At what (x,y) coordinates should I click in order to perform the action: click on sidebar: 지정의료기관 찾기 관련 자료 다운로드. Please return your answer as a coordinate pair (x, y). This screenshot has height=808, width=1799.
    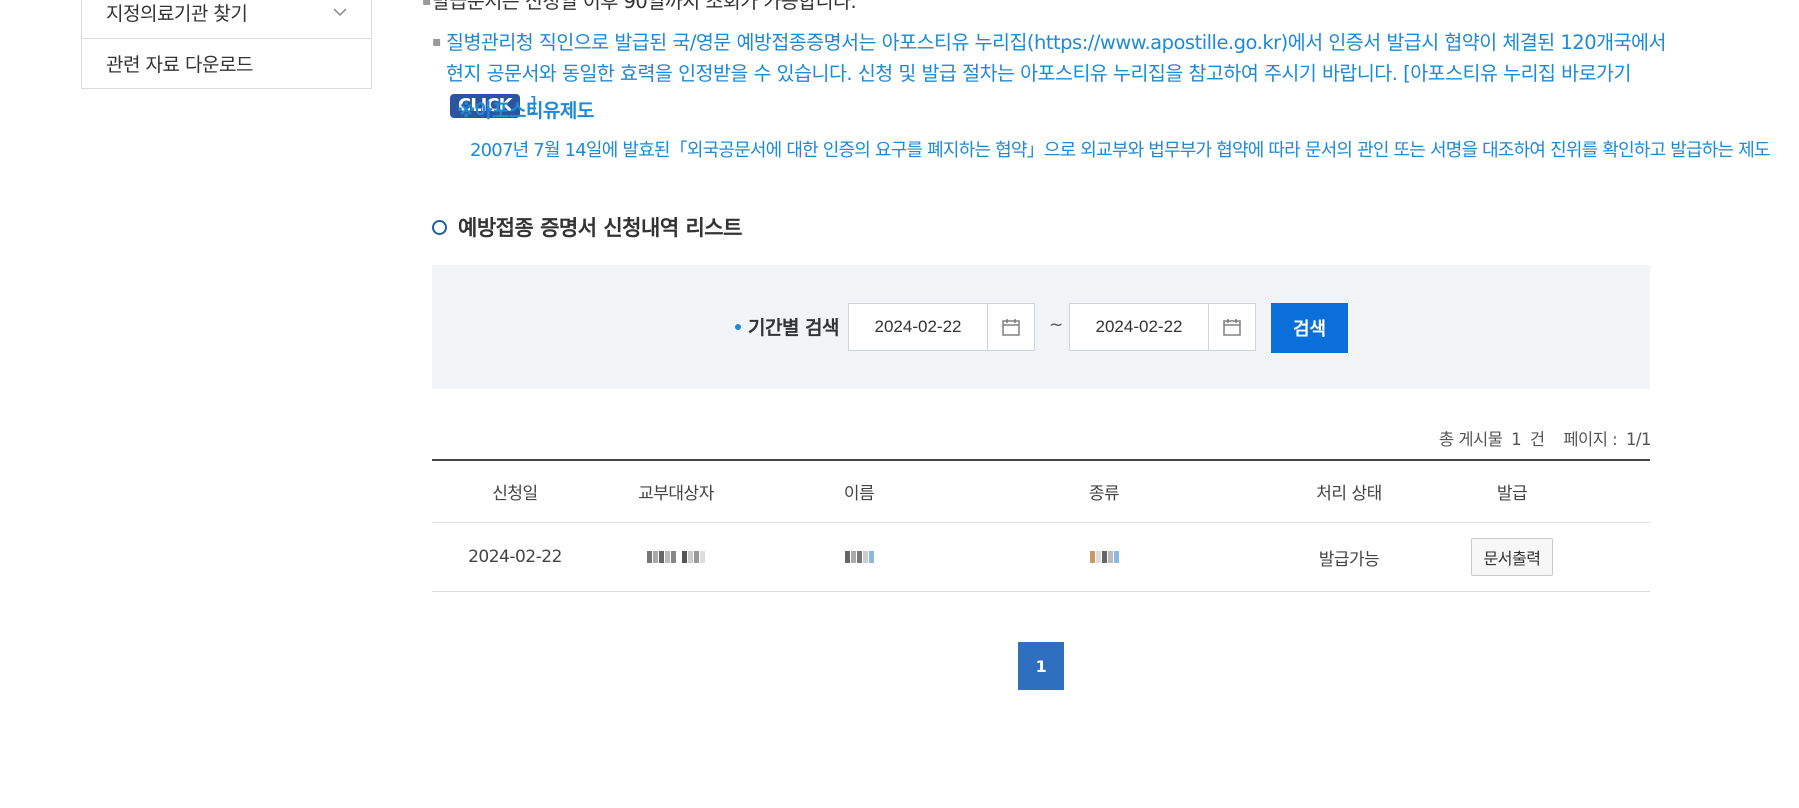
    Looking at the image, I should click on (226, 44).